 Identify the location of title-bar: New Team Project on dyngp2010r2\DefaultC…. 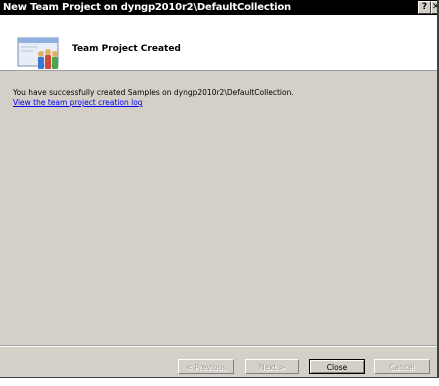
(218, 7).